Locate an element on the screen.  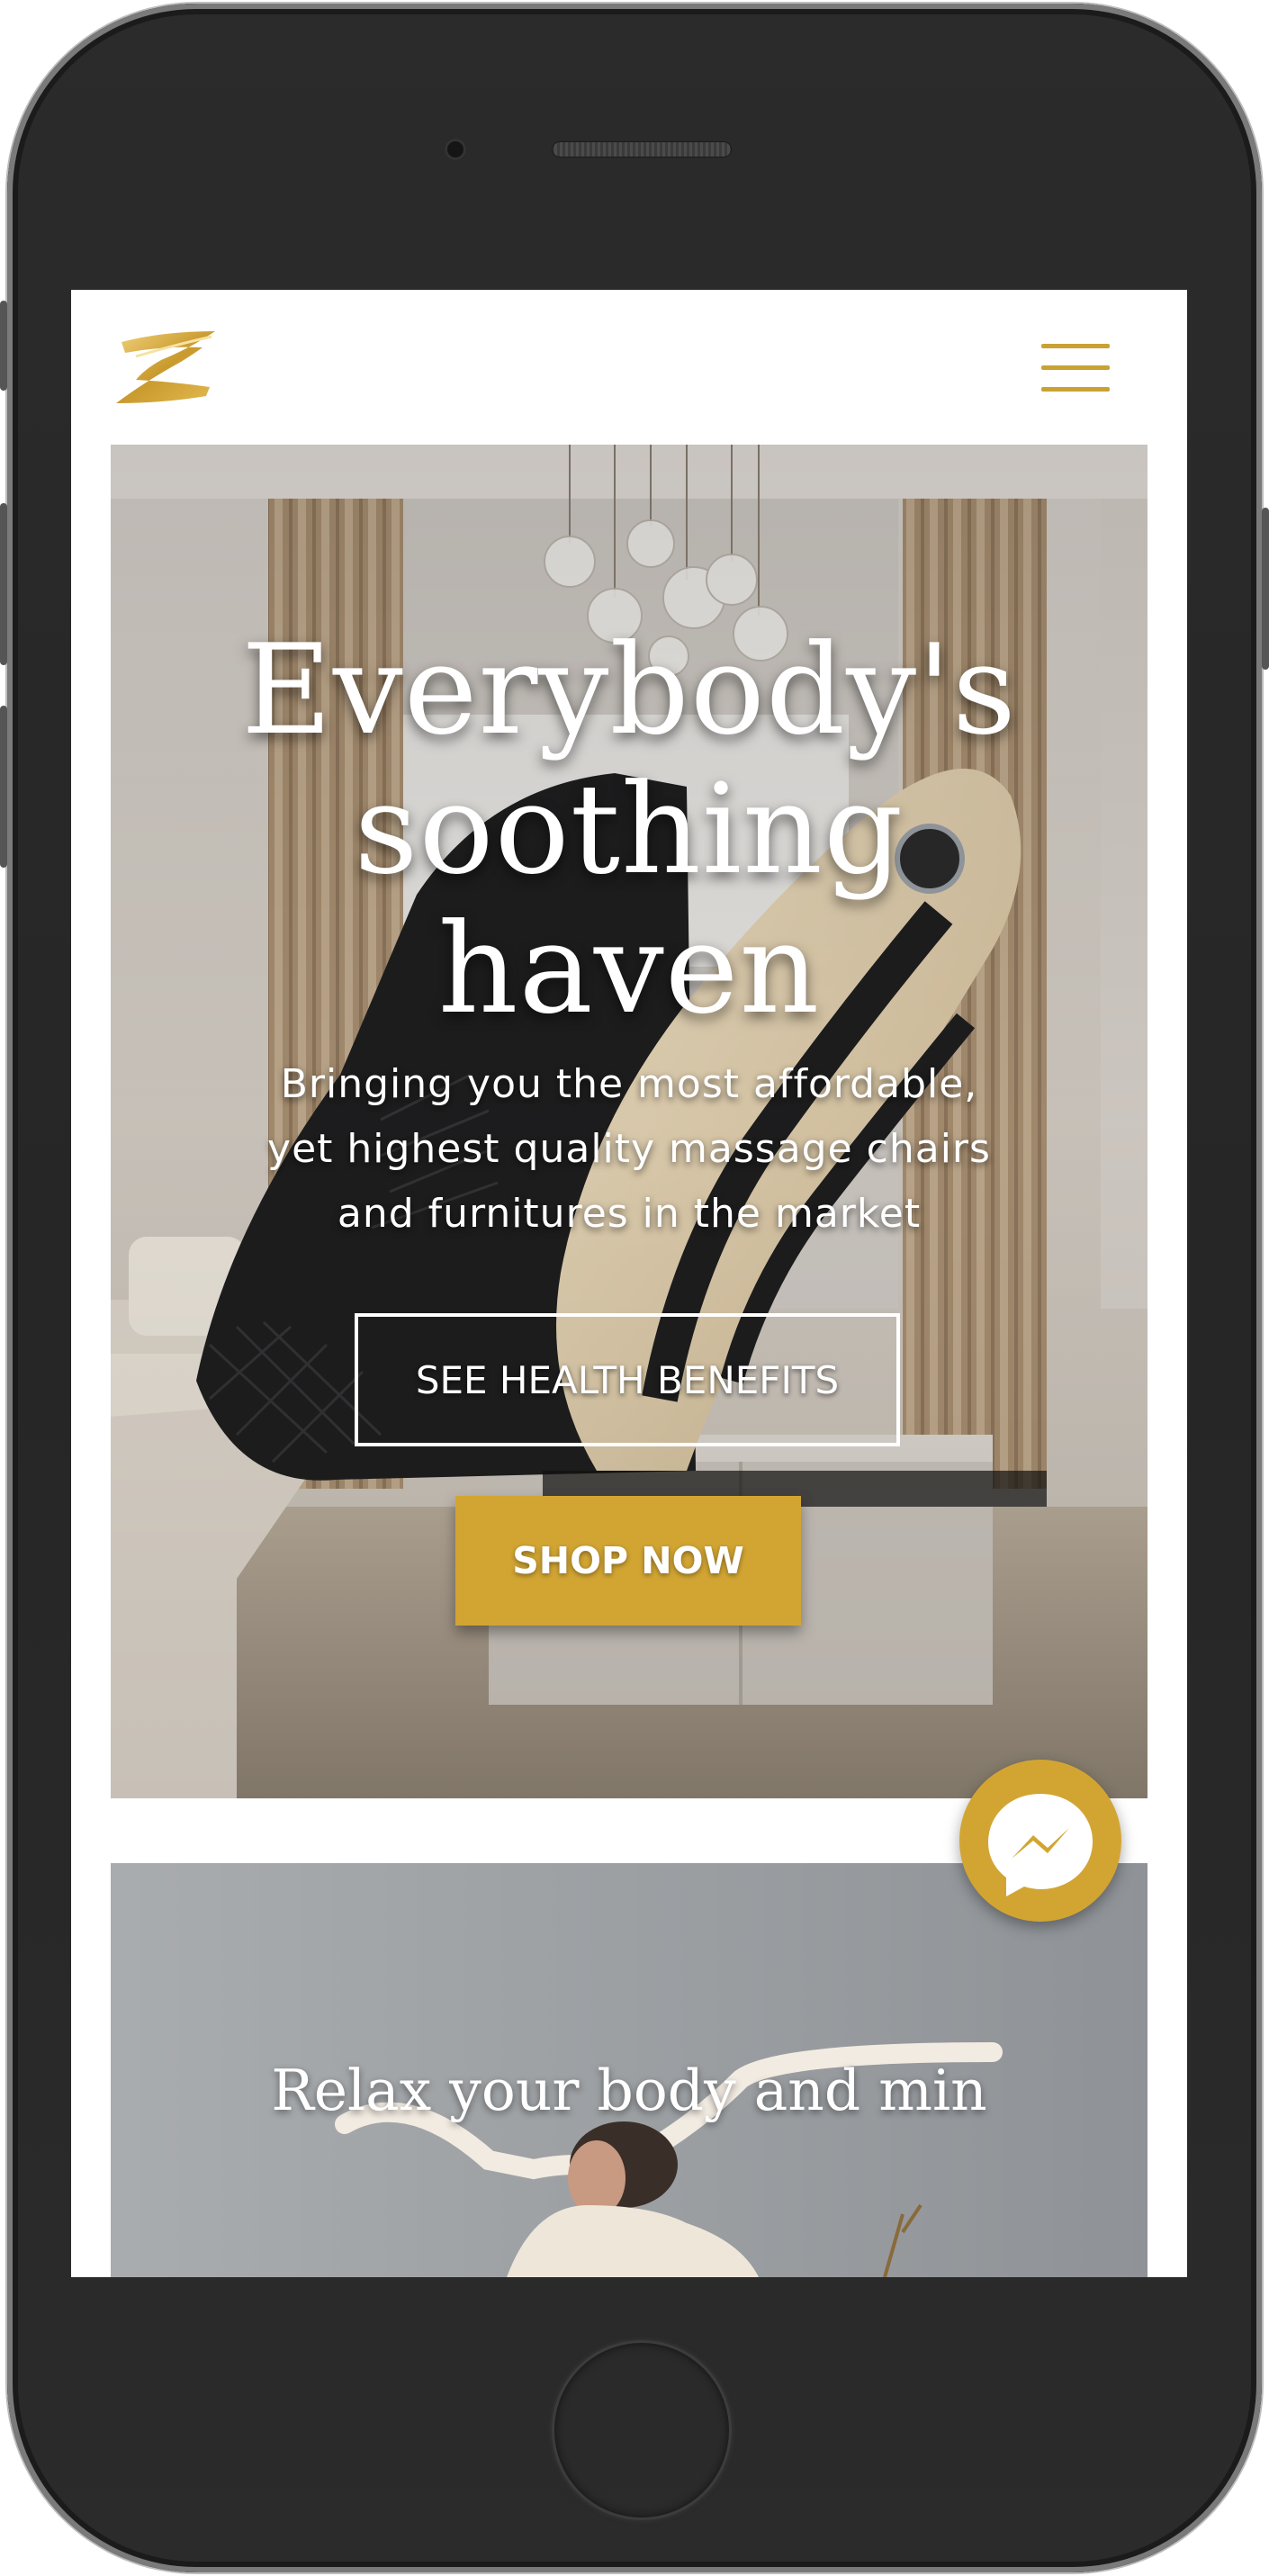
hero-title: Everybody's soothing haven is located at coordinates (629, 829).